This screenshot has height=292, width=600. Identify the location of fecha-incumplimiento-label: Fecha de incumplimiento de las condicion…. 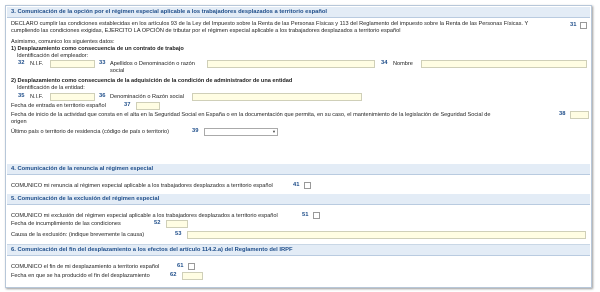
(66, 224).